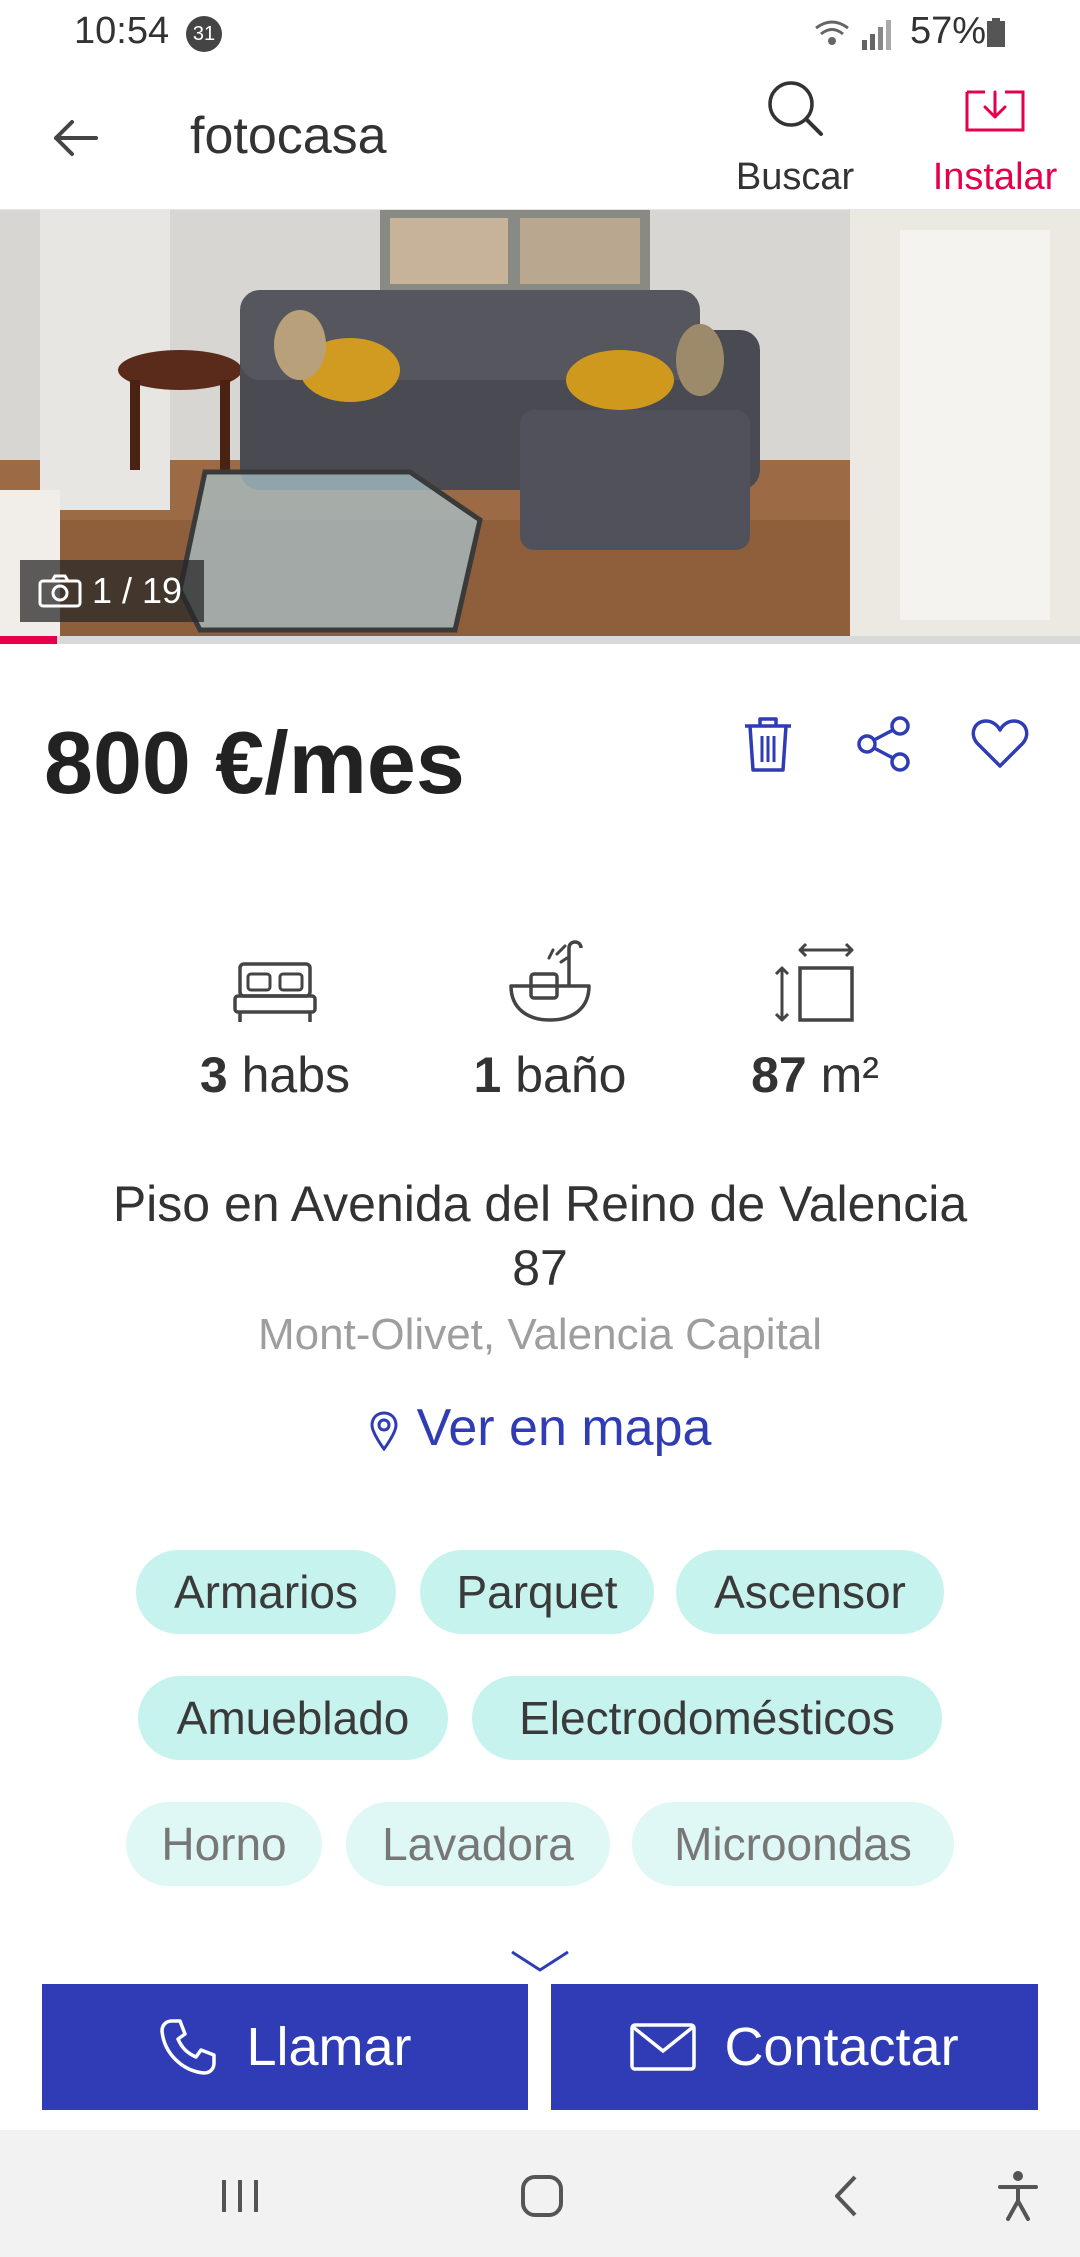 This screenshot has height=2257, width=1080. I want to click on feature-area: 87 m², so click(815, 1017).